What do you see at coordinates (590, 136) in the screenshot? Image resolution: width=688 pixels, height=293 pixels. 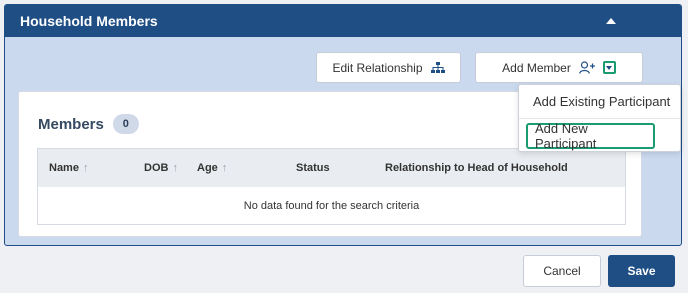 I see `menu-item-add-new-participant: Add New Participant` at bounding box center [590, 136].